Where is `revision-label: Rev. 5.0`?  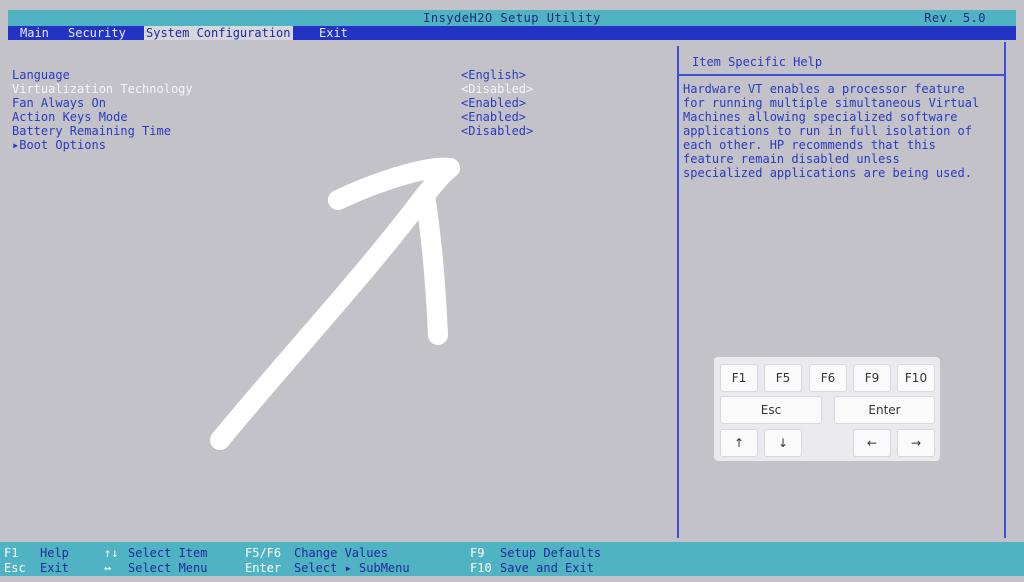 revision-label: Rev. 5.0 is located at coordinates (955, 18).